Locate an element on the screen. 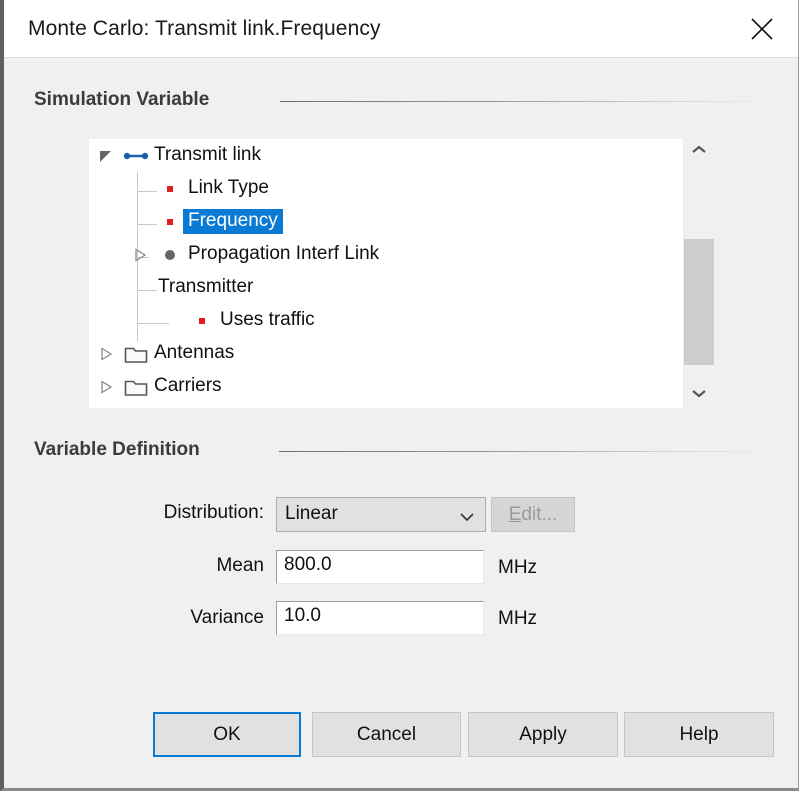 The image size is (799, 791). apply-button: Apply is located at coordinates (543, 734).